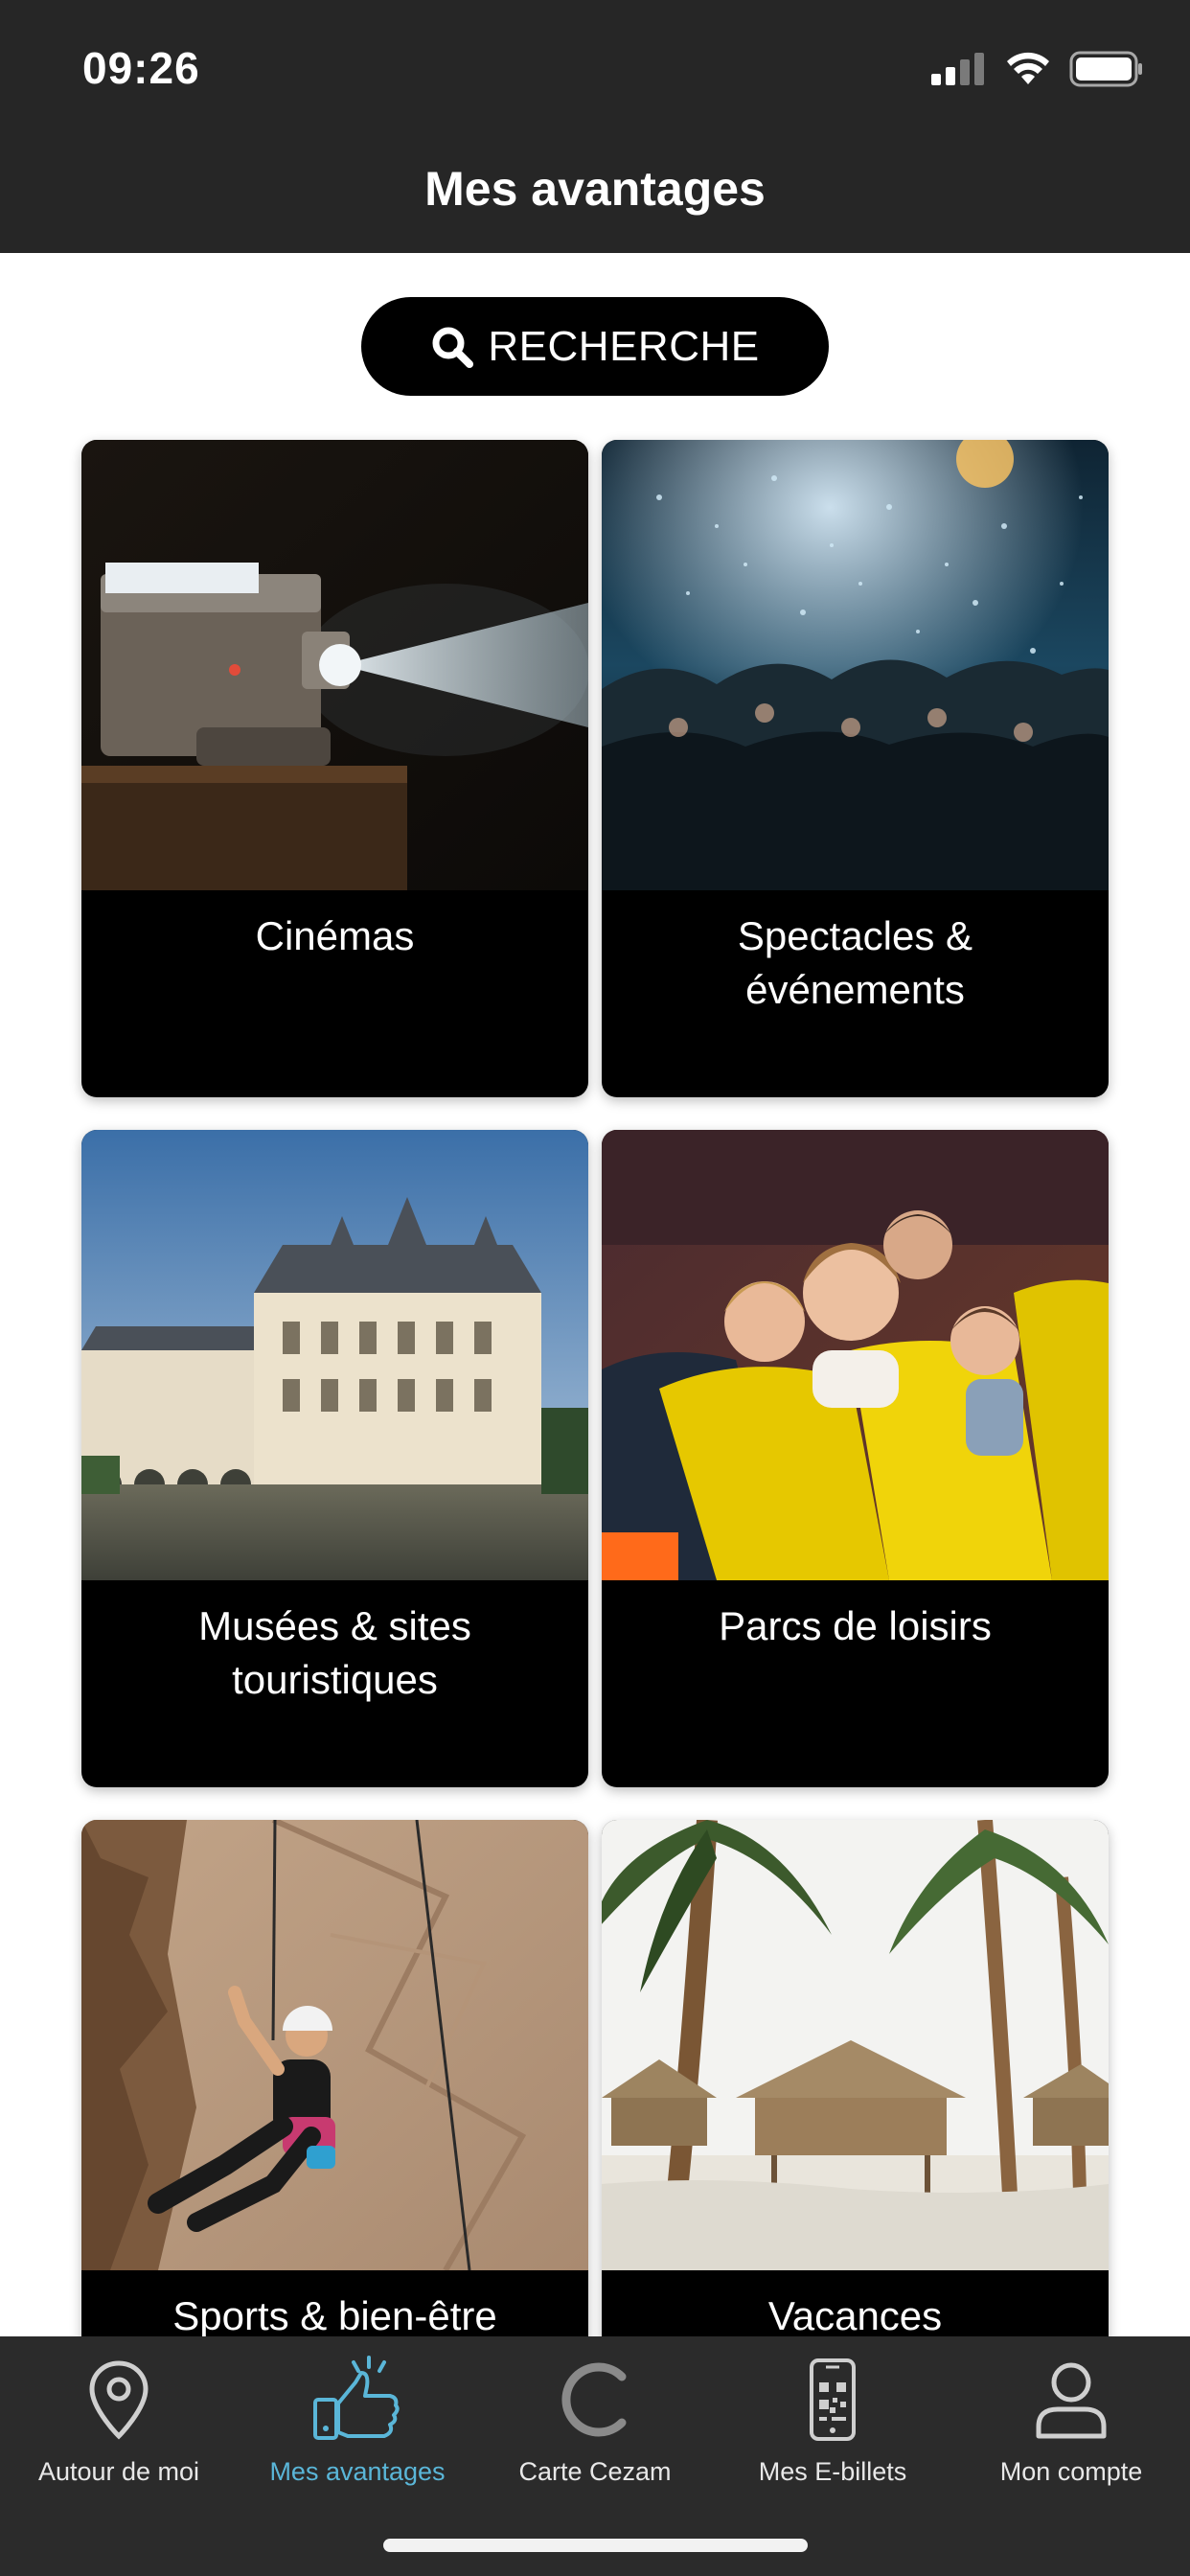  I want to click on tab-label: Carte Cezam, so click(595, 2471).